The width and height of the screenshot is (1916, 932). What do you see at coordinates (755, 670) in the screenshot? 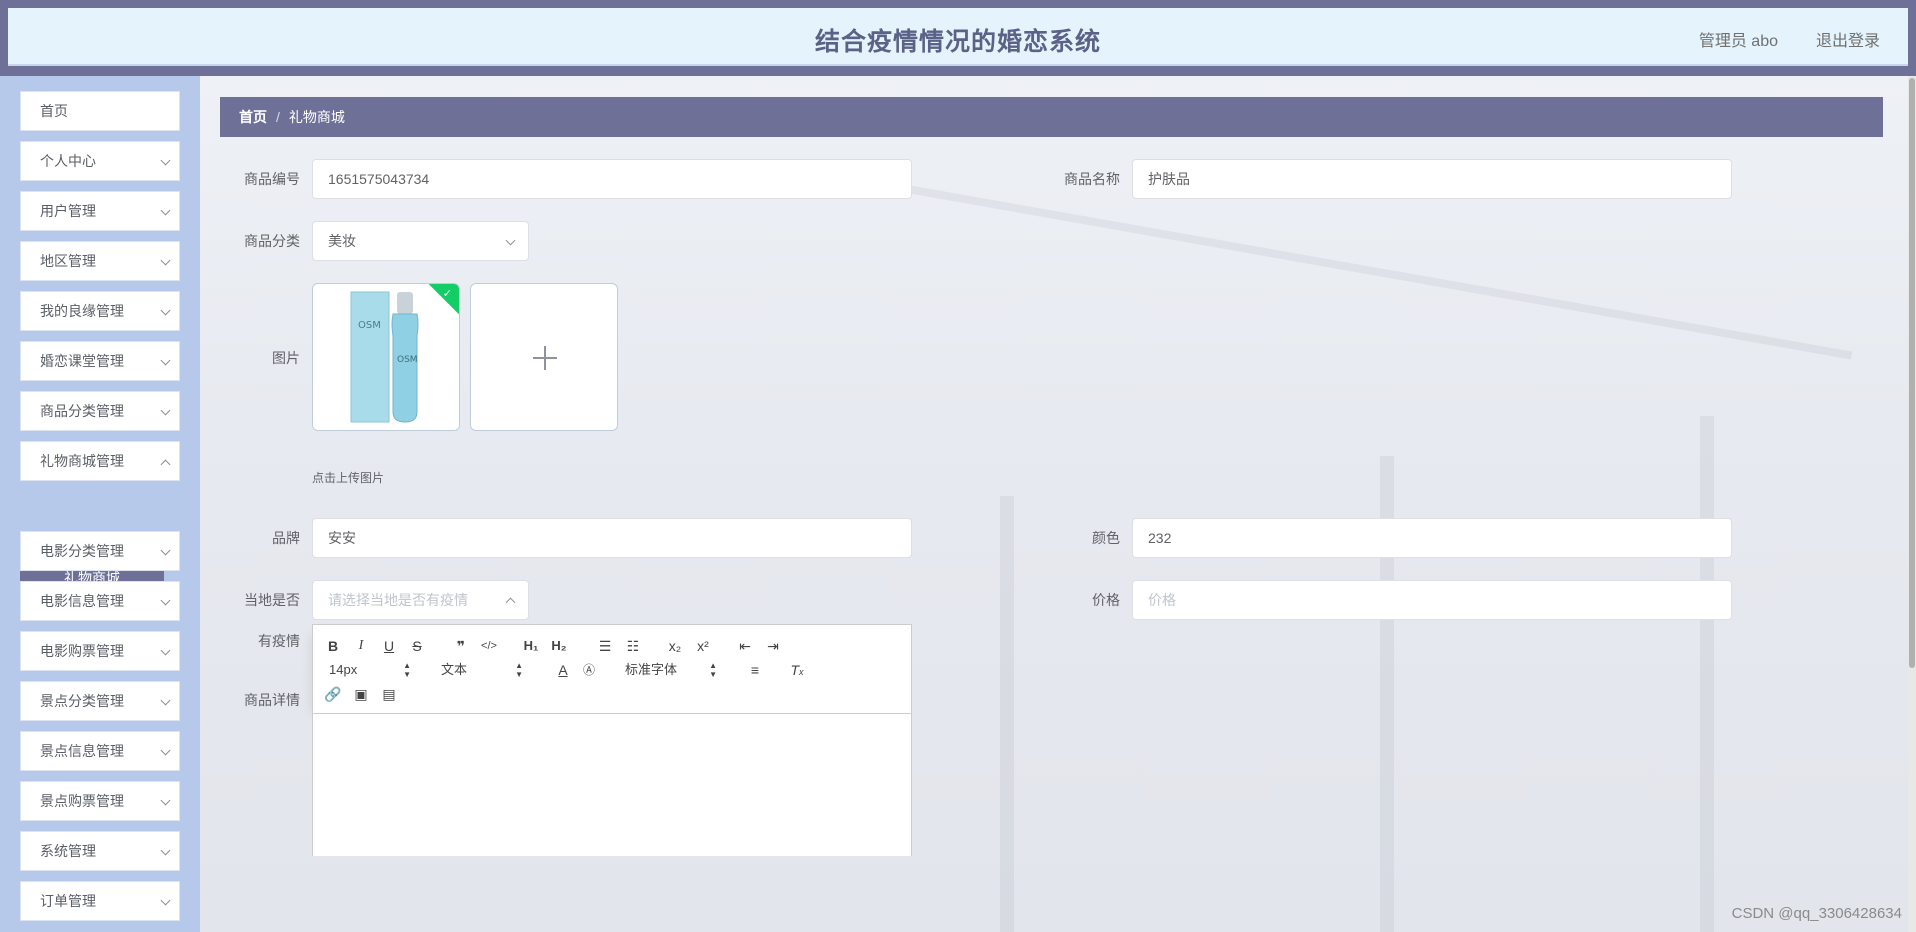
I see `align-icon: ≡` at bounding box center [755, 670].